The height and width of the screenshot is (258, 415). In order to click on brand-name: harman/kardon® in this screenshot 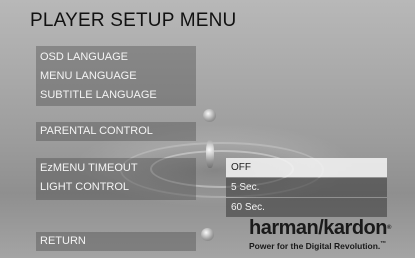, I will do `click(320, 228)`.